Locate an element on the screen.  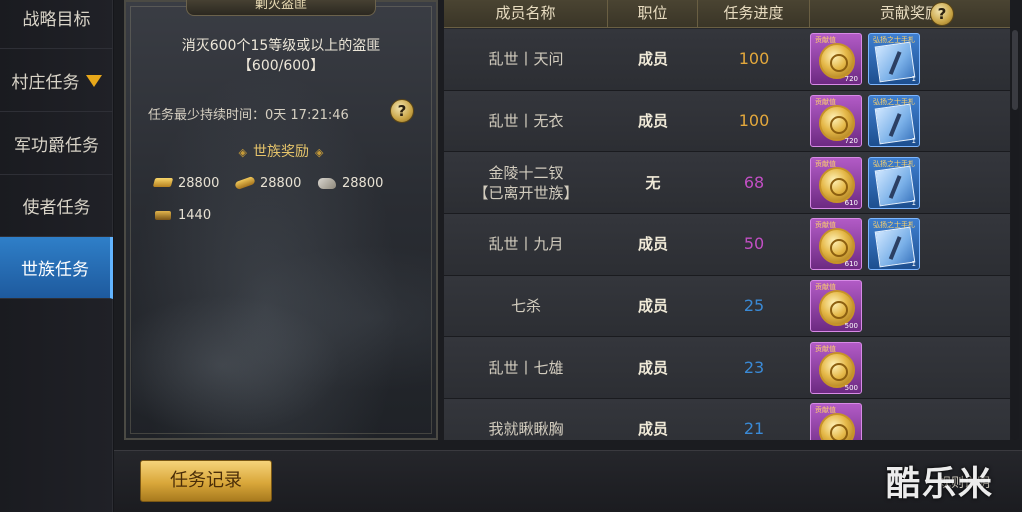
clan-reward-title: 世族奖励 is located at coordinates (281, 152).